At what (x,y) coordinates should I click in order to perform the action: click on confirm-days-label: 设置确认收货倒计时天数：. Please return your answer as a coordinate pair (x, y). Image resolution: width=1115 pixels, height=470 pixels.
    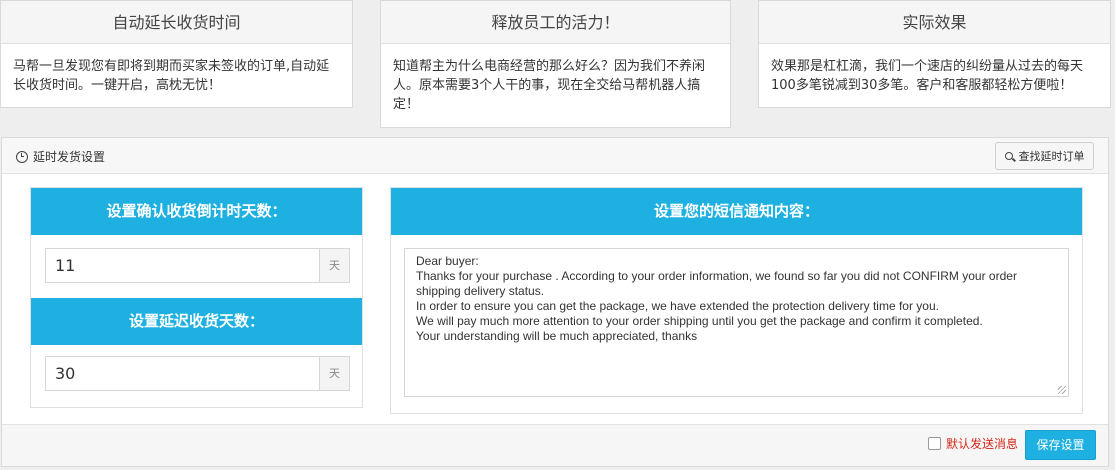
    Looking at the image, I should click on (196, 211).